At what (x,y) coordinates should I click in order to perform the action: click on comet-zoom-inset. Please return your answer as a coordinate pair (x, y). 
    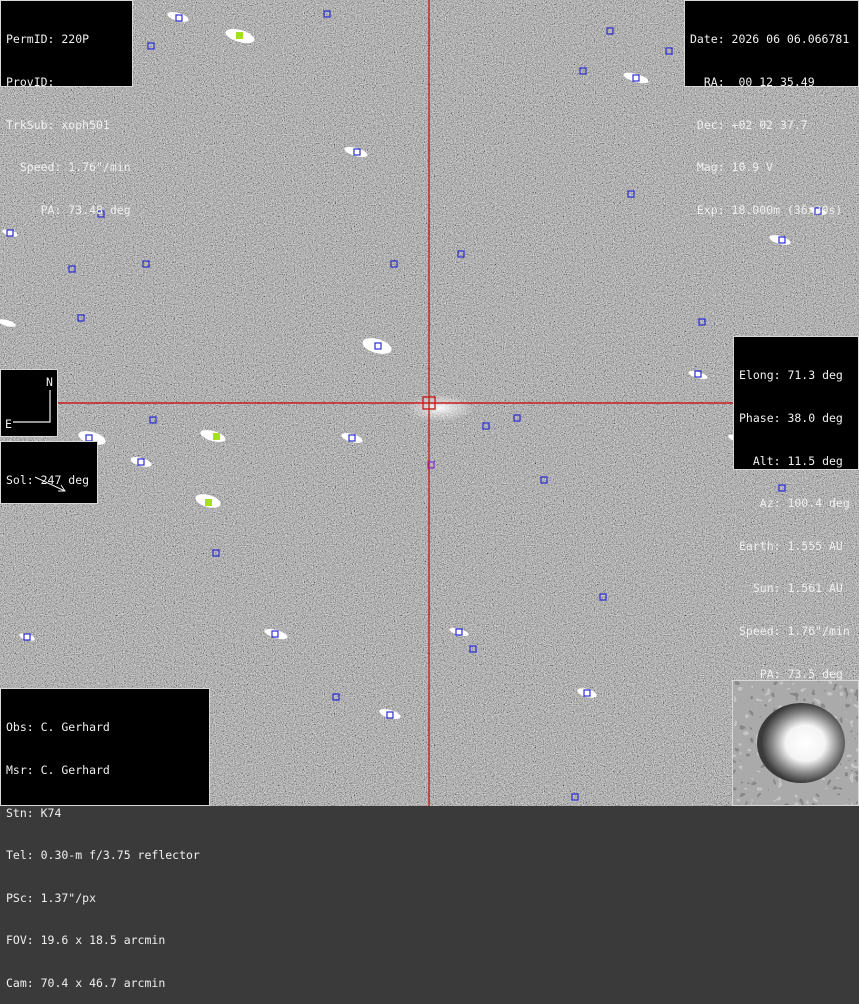
    Looking at the image, I should click on (795, 743).